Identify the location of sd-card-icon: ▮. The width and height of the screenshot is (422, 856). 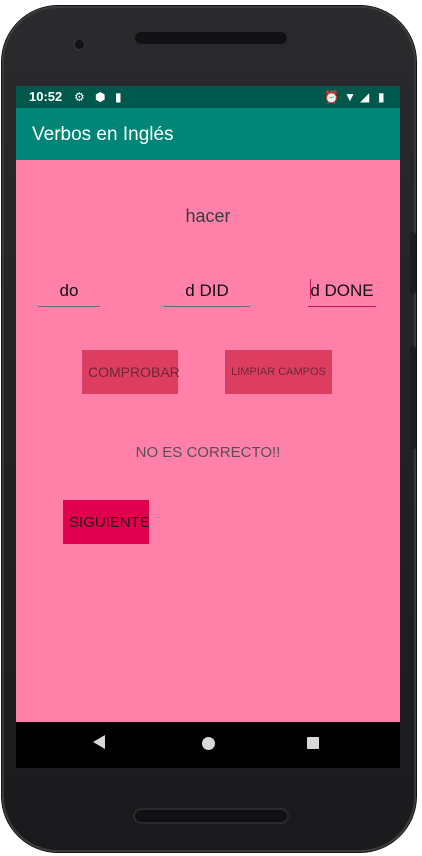
(118, 97).